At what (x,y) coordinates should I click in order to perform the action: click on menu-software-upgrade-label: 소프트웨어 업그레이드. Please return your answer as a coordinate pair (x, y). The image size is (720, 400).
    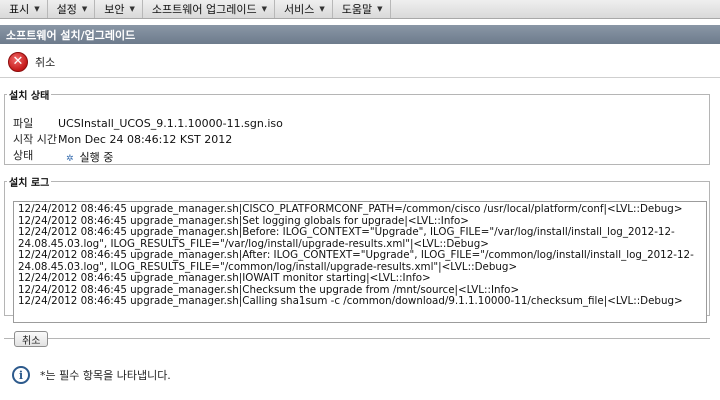
    Looking at the image, I should click on (204, 9).